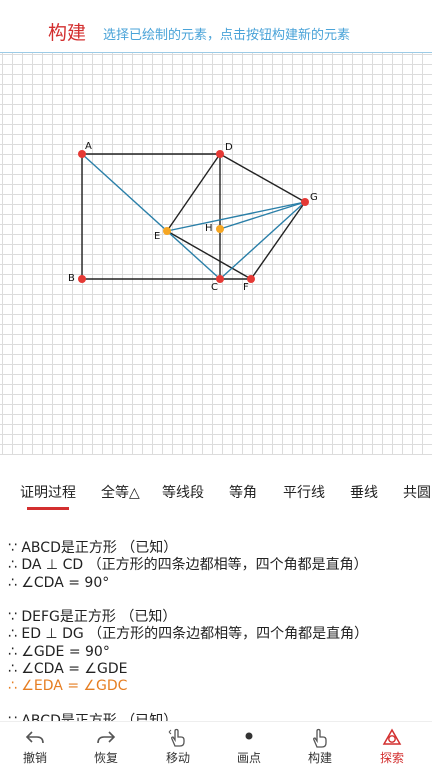 This screenshot has width=432, height=769. What do you see at coordinates (392, 736) in the screenshot?
I see `explore-icon` at bounding box center [392, 736].